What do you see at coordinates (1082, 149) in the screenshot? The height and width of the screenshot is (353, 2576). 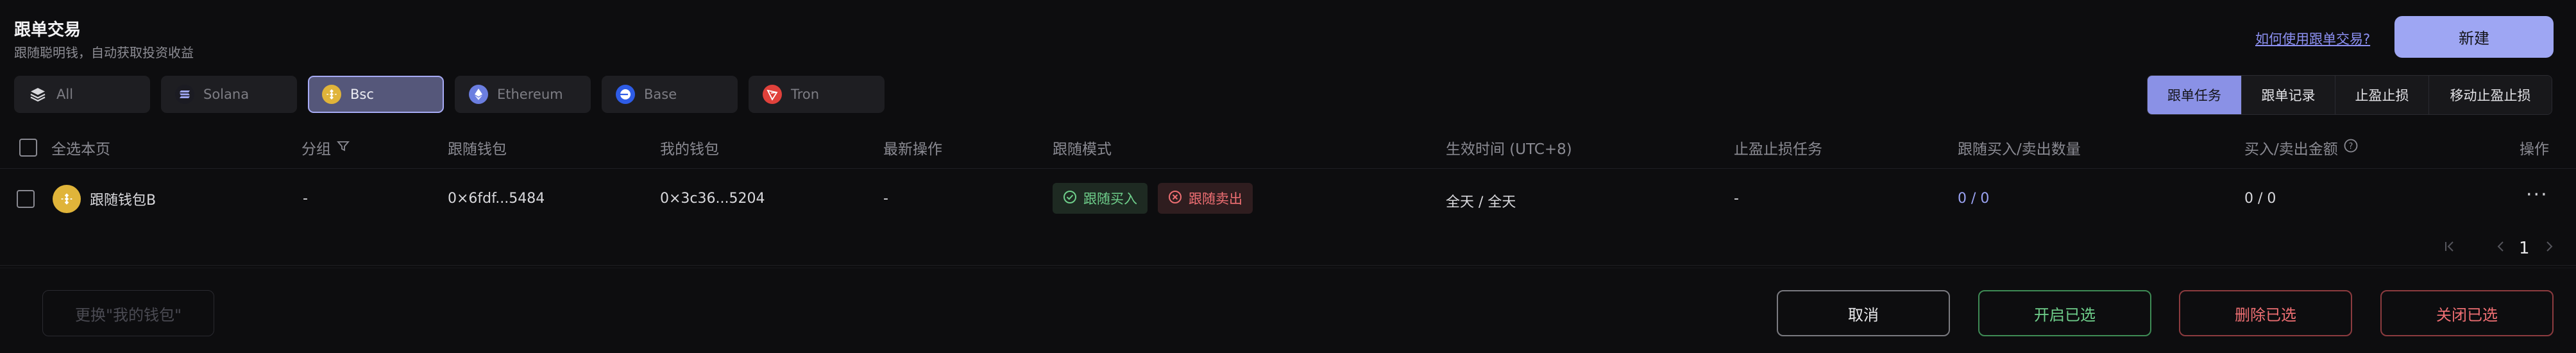 I see `column-follow-mode: 跟随模式` at bounding box center [1082, 149].